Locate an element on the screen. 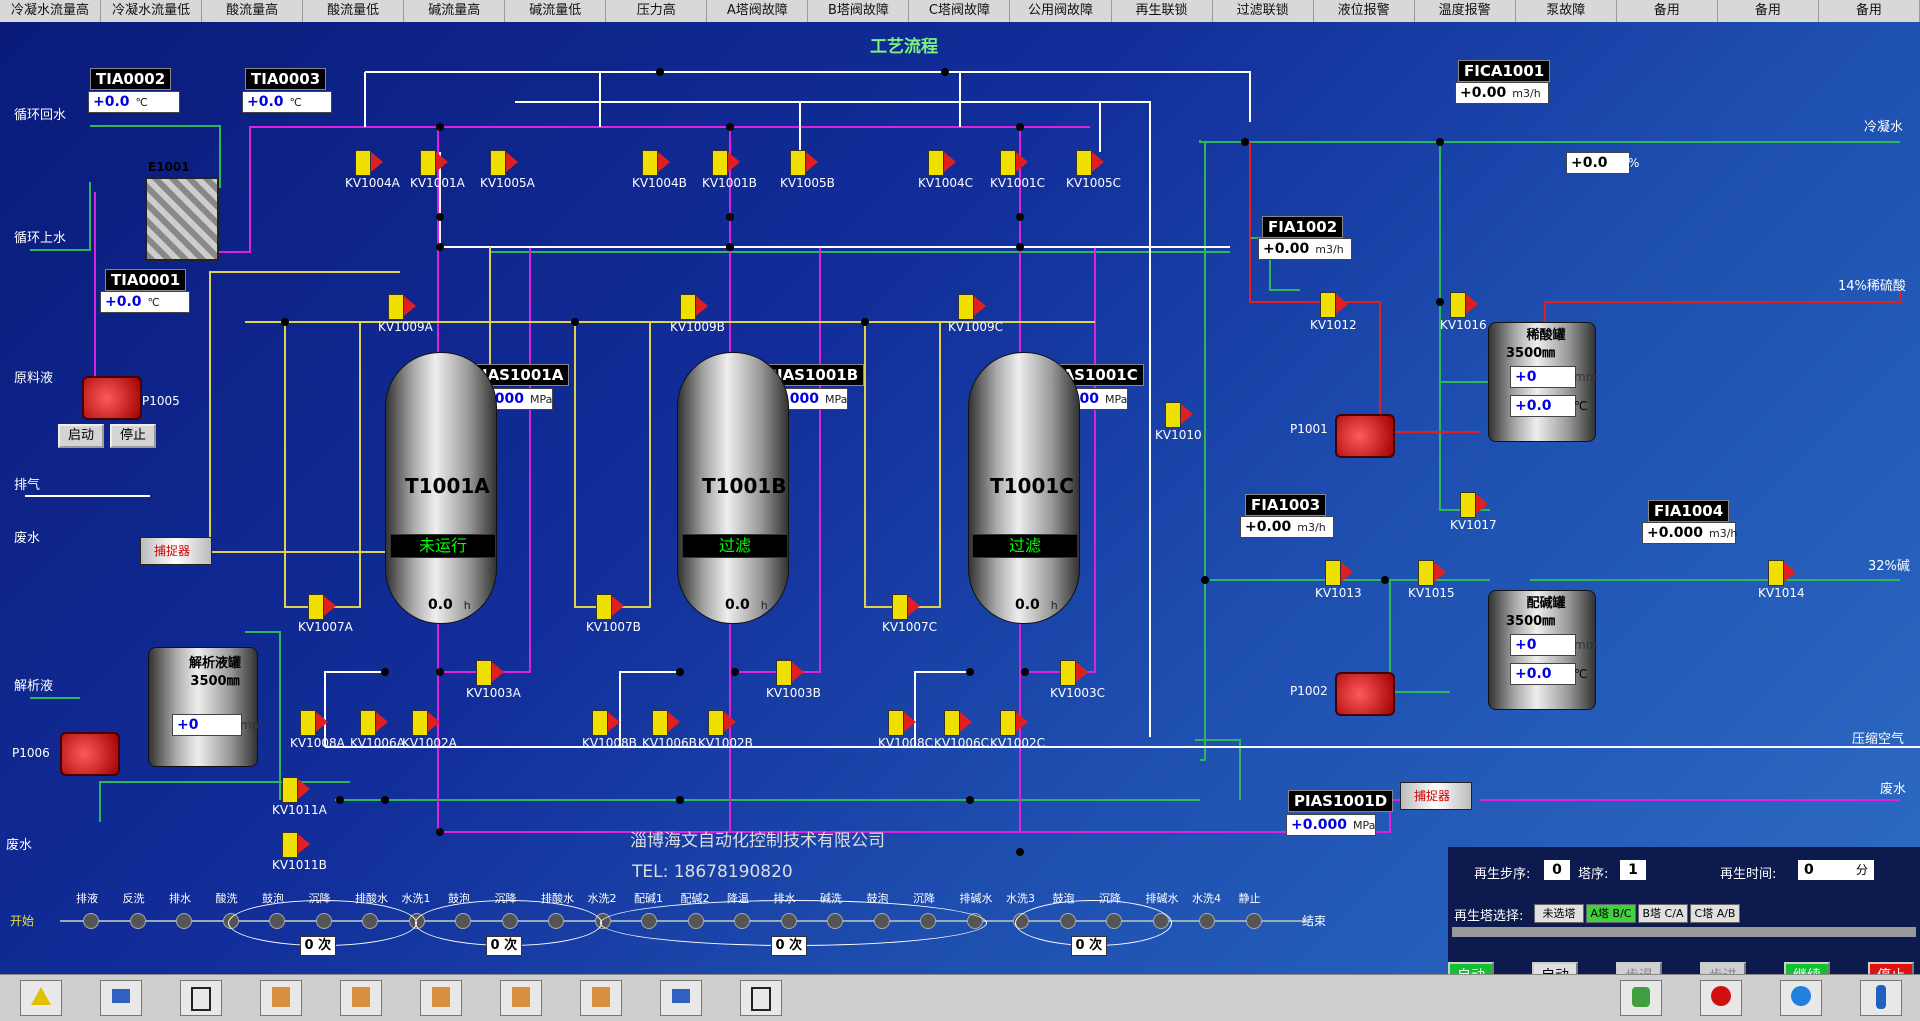  valve-KV1010 is located at coordinates (1173, 415).